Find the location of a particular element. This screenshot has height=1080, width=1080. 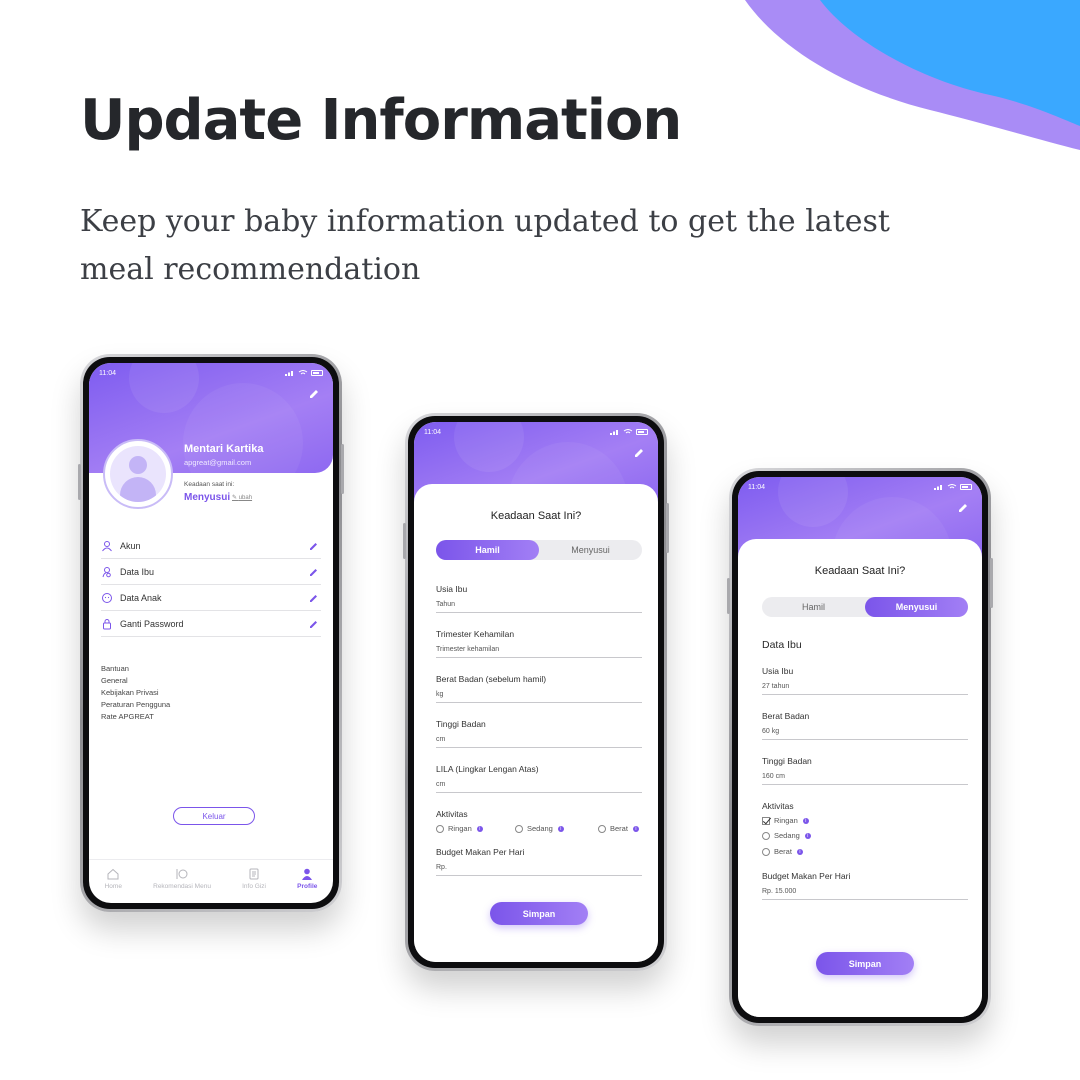

field-trimester: Trimester Kehamilan Trimester kehamilan is located at coordinates (539, 643).